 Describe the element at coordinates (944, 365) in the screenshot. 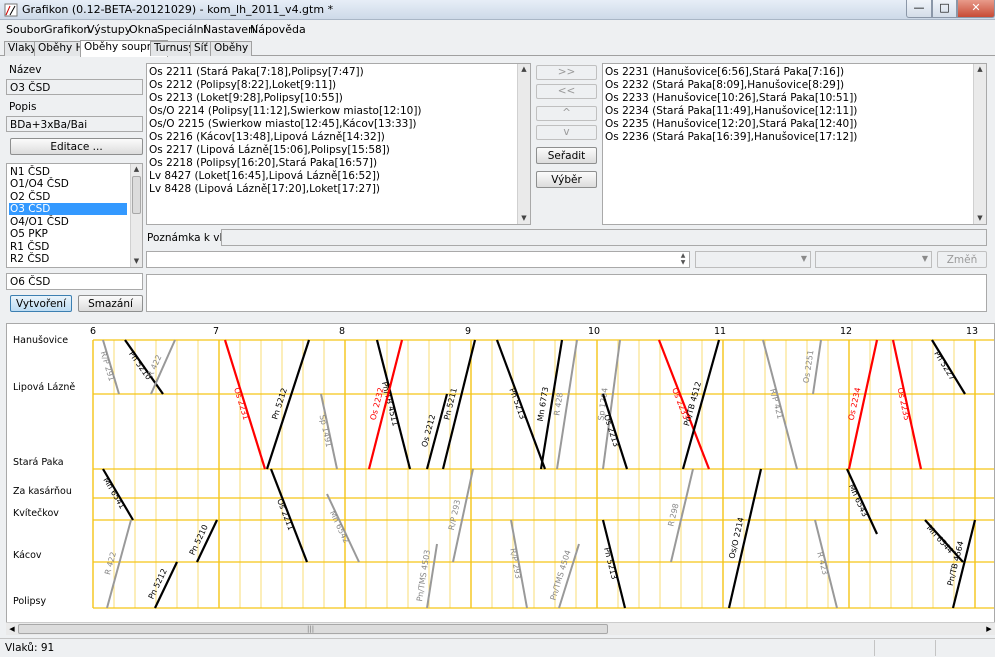

I see `train-label: Pn 5227` at that location.